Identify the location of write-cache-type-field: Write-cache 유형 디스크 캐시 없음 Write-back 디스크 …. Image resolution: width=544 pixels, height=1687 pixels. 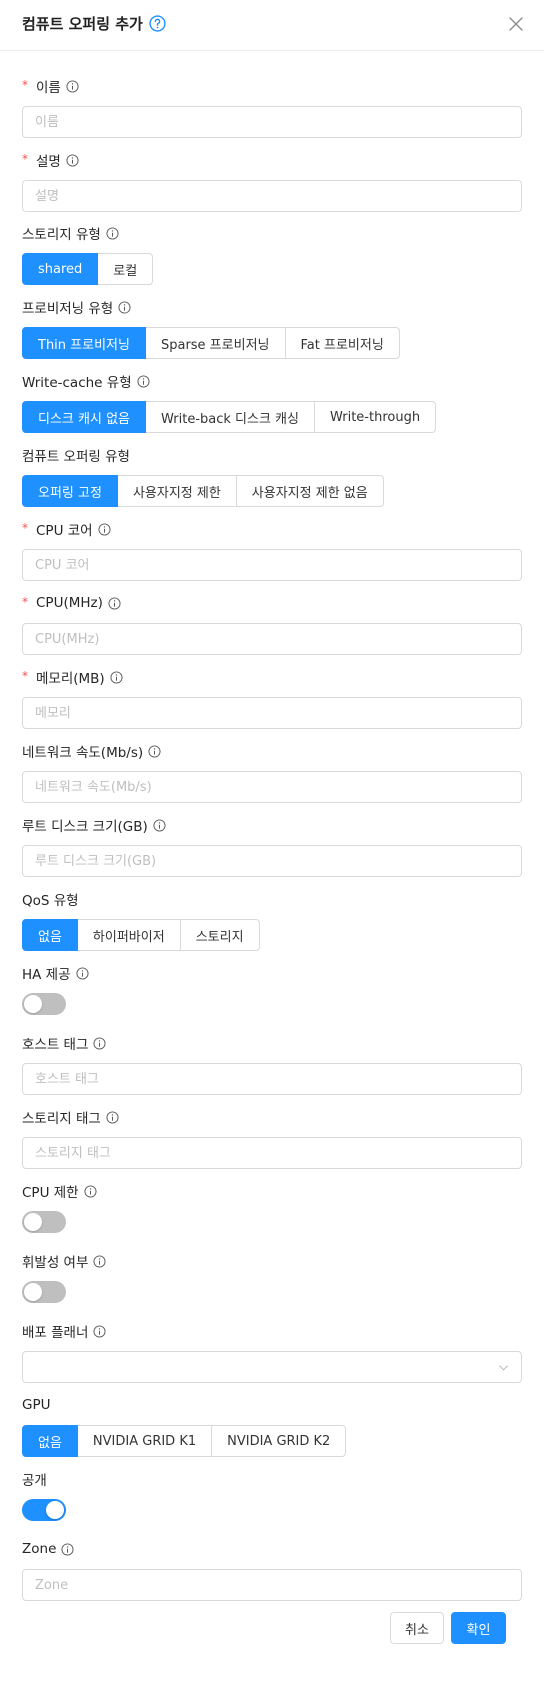
(272, 402).